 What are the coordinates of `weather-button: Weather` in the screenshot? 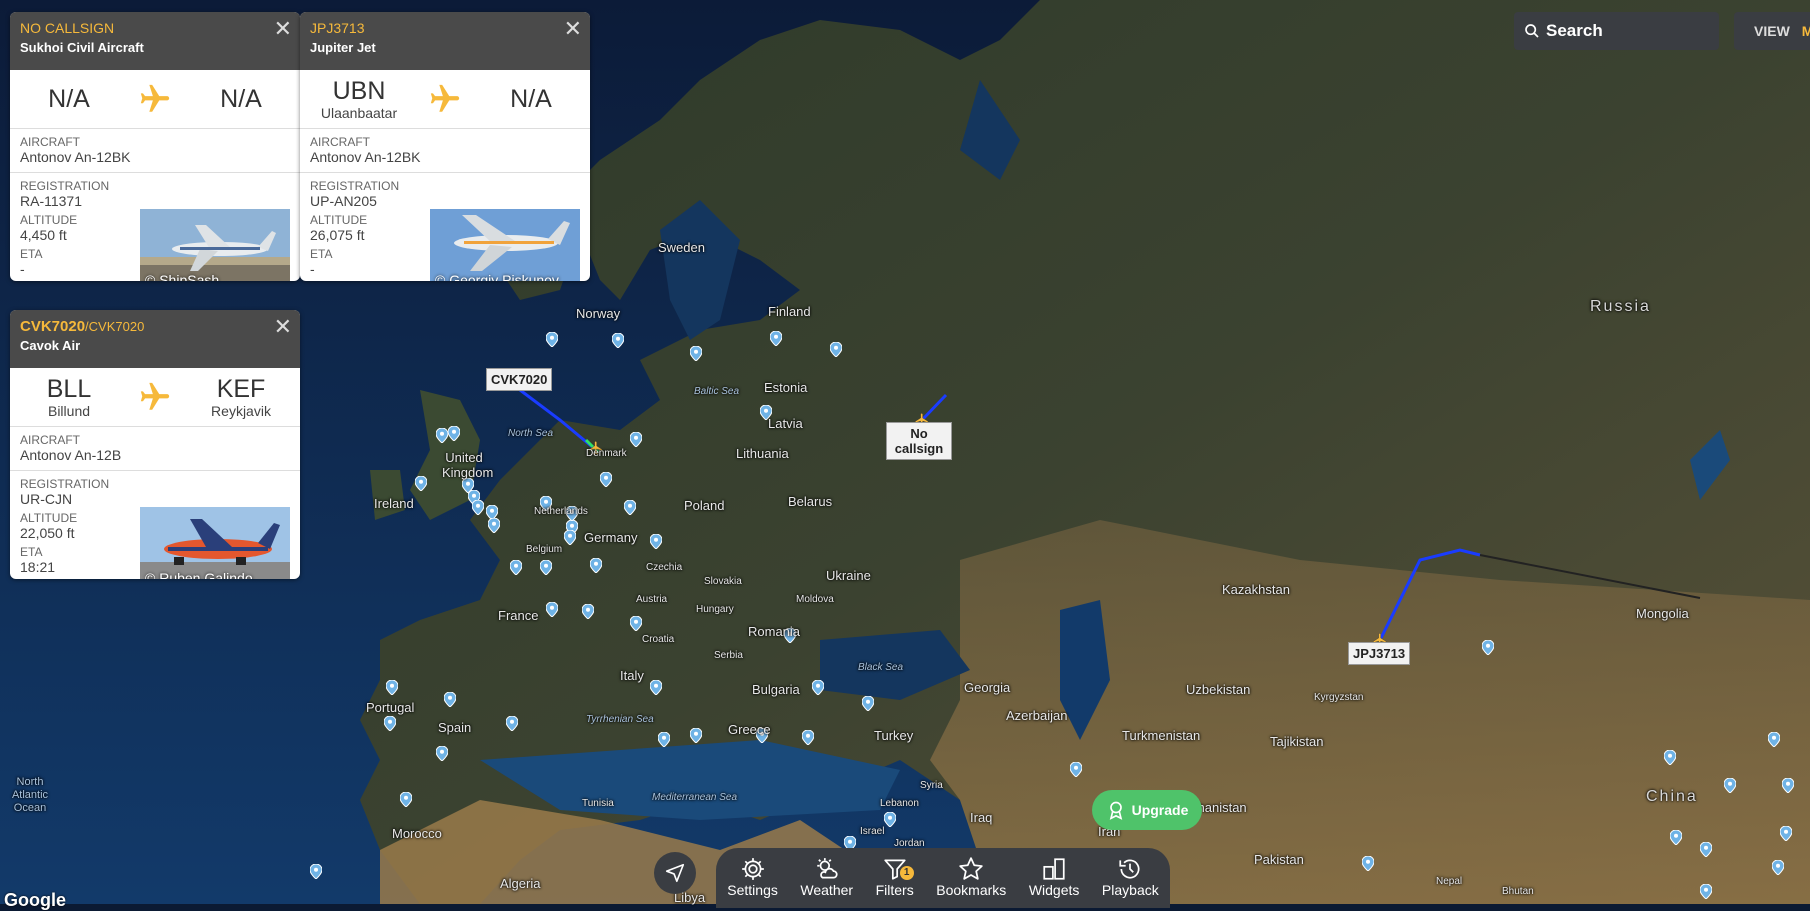 It's located at (826, 877).